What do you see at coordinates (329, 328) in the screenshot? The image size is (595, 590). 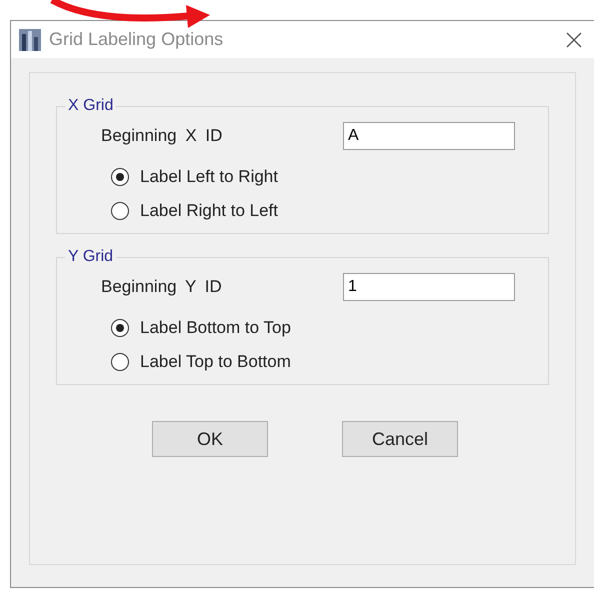 I see `radio-option: Label Bottom to Top` at bounding box center [329, 328].